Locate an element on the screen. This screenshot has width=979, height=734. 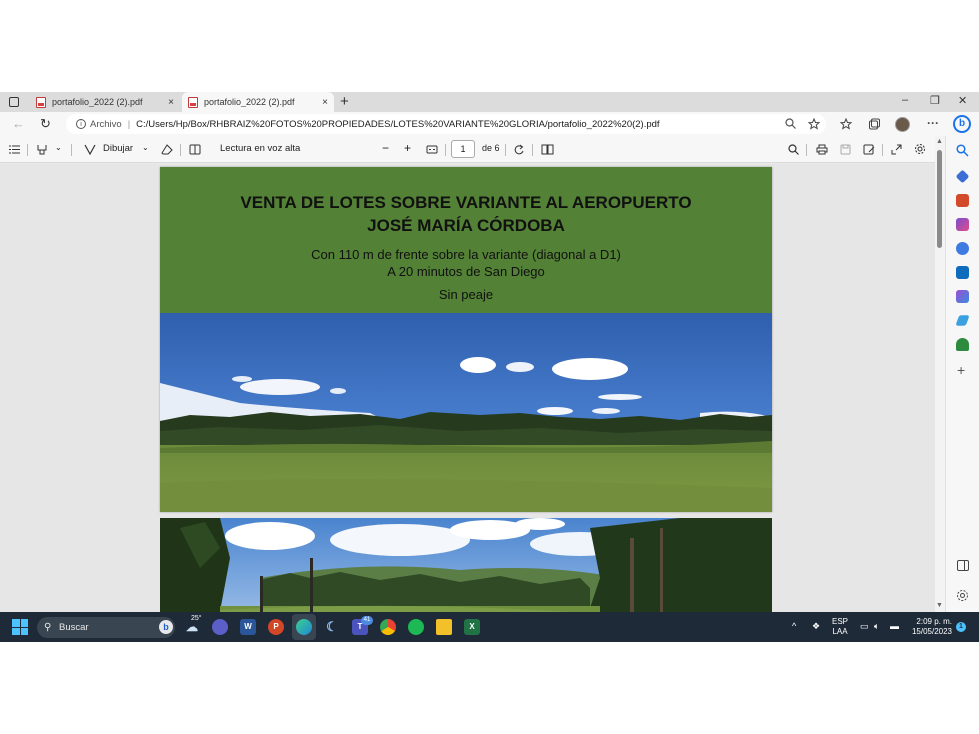
pdf-file-icon is located at coordinates (41, 102).